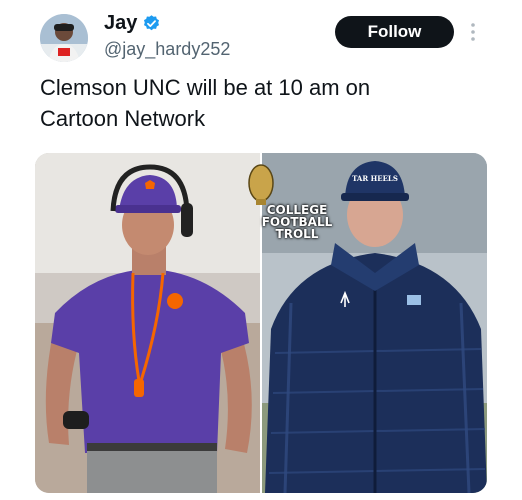  Describe the element at coordinates (375, 178) in the screenshot. I see `cap-text: TAR HEELS` at that location.